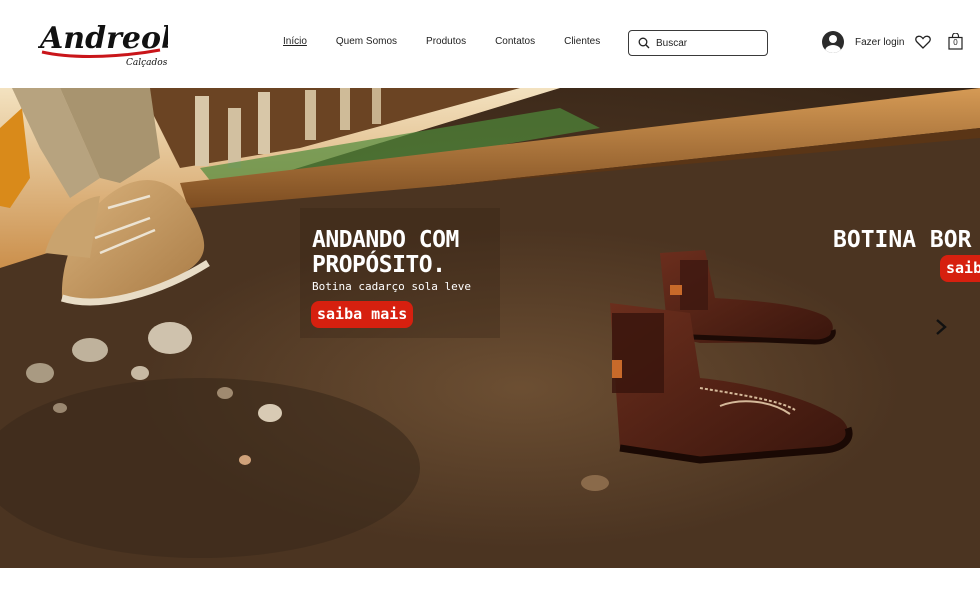 Image resolution: width=980 pixels, height=598 pixels. I want to click on heart-icon, so click(923, 42).